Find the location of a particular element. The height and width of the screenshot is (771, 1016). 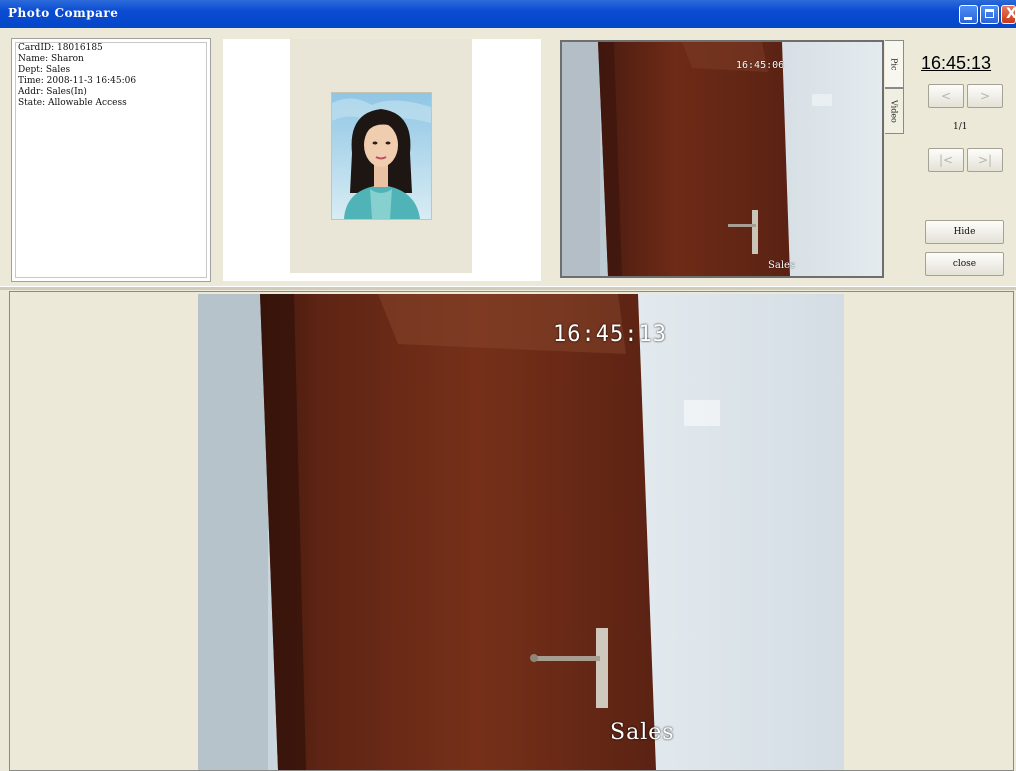

minimize-button is located at coordinates (968, 14).